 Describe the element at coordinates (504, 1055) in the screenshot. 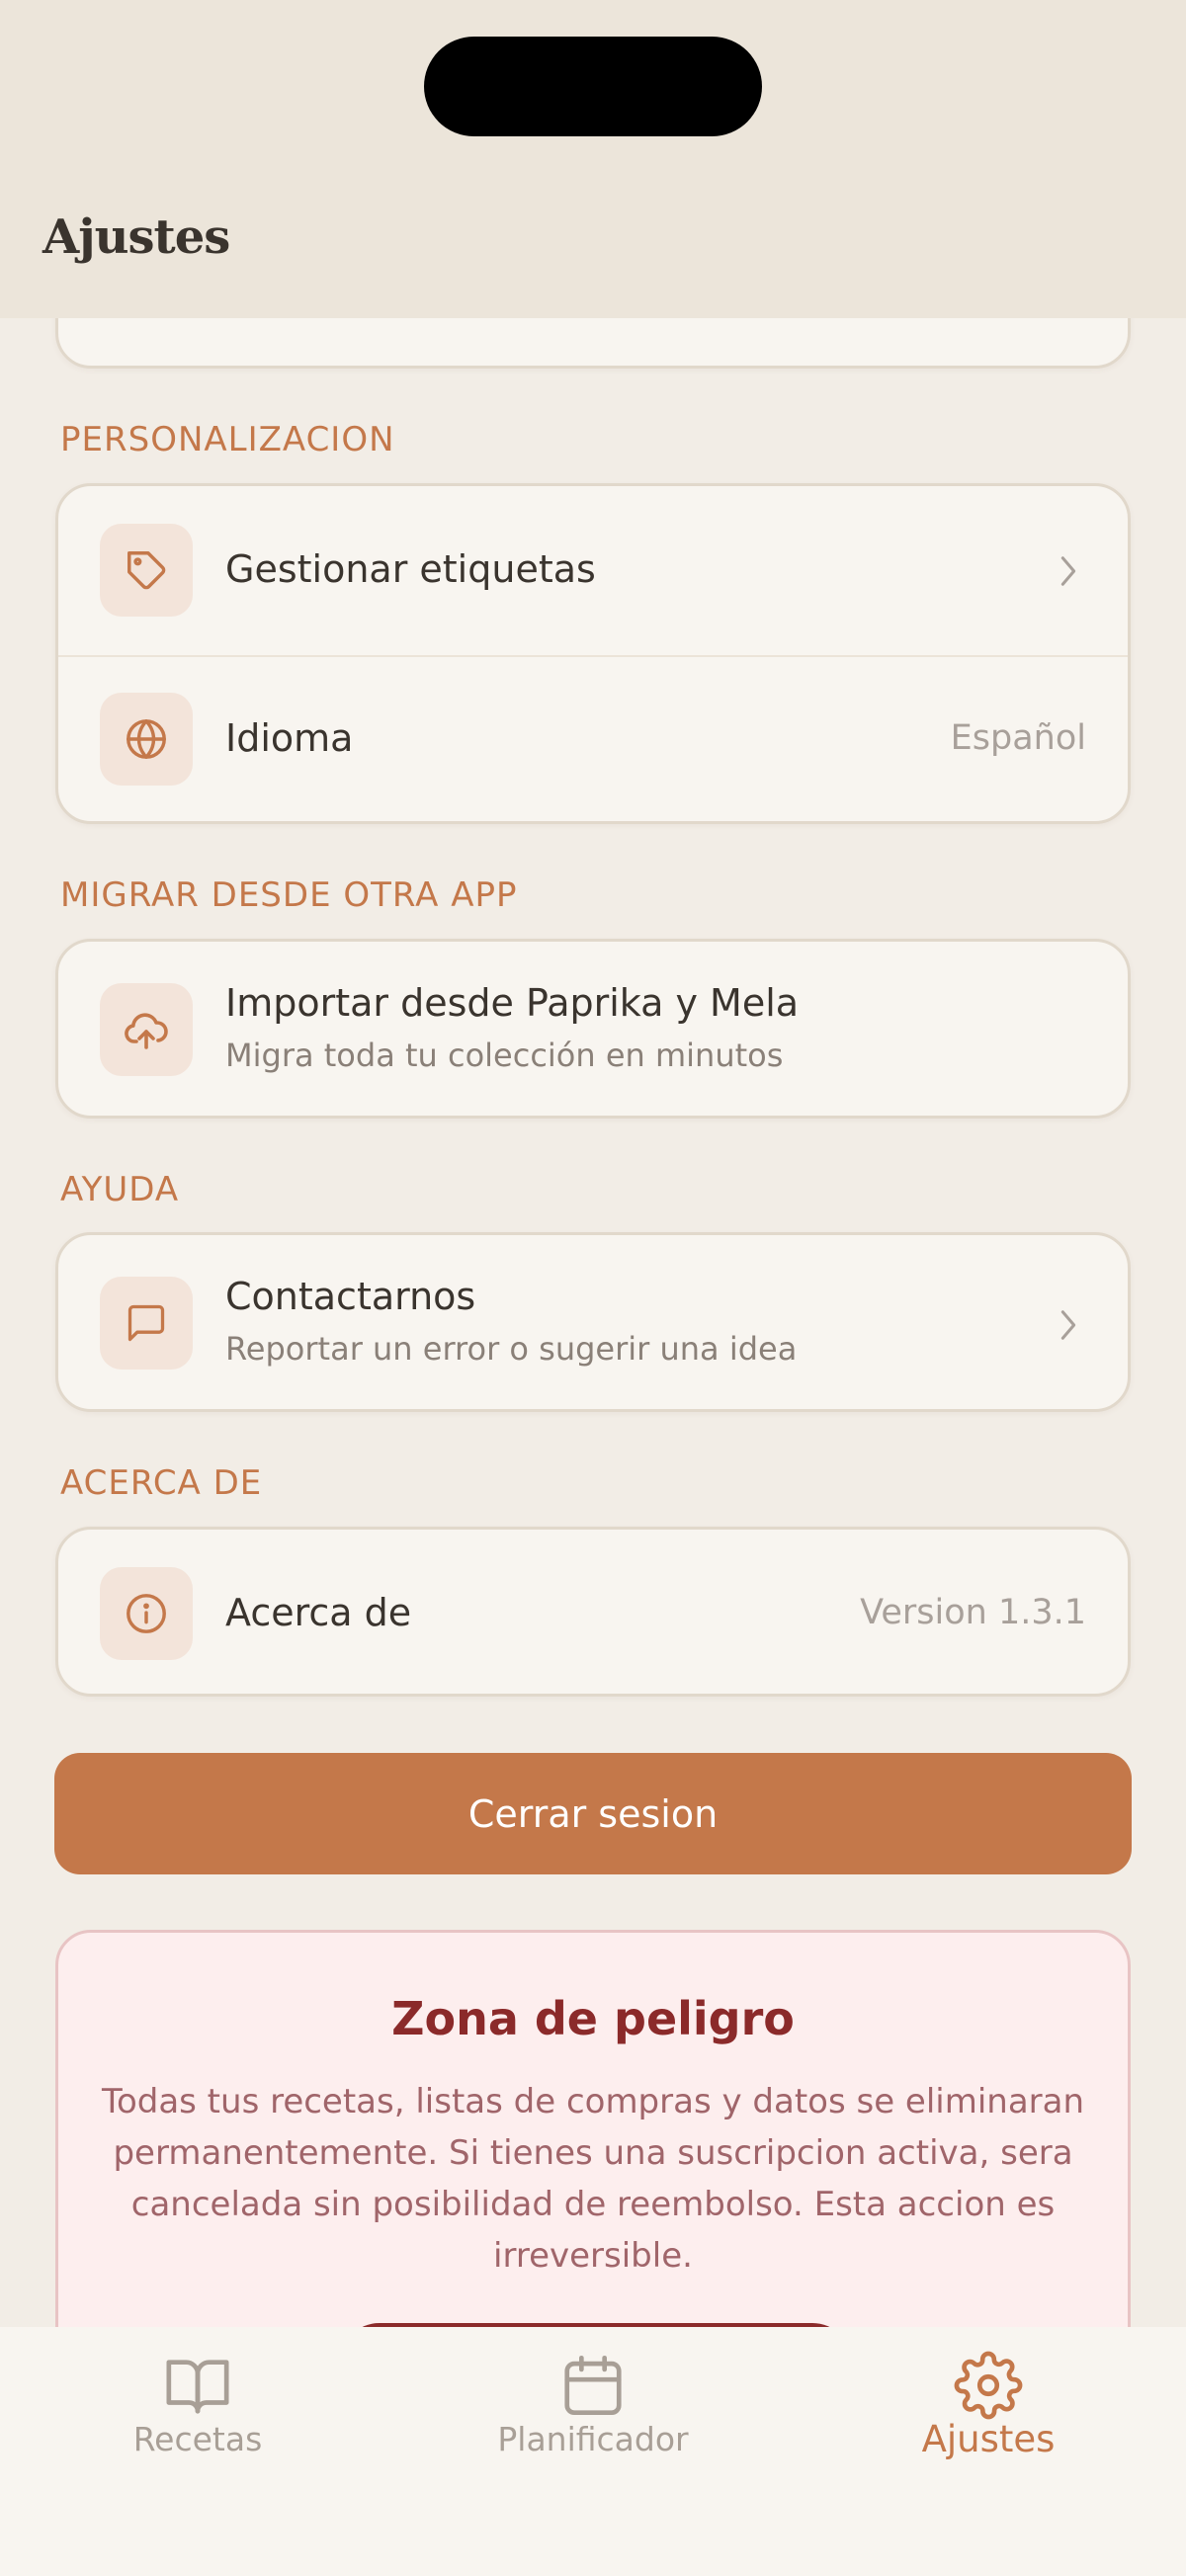

I see `row-subtitle: Migra toda tu colección en minutos` at that location.